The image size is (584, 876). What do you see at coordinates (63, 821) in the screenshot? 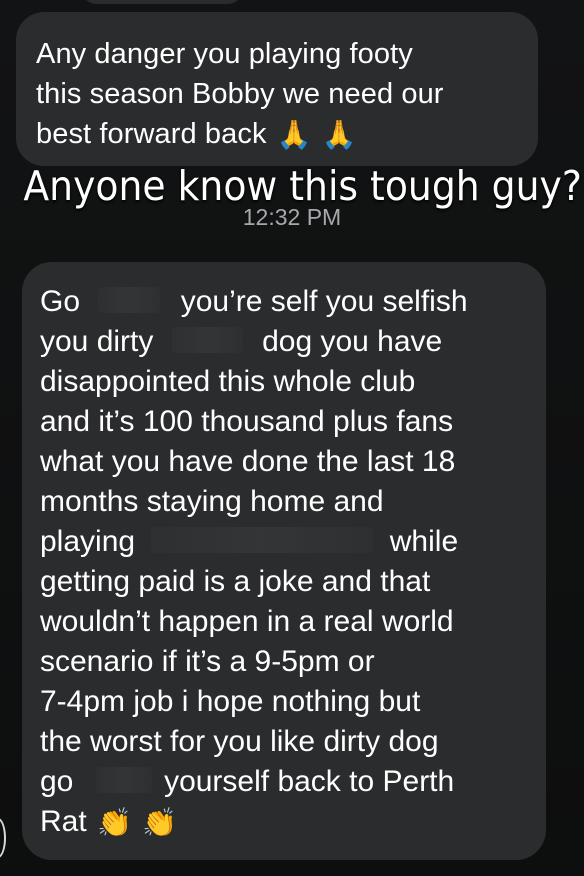
I see `message-segment: Rat` at bounding box center [63, 821].